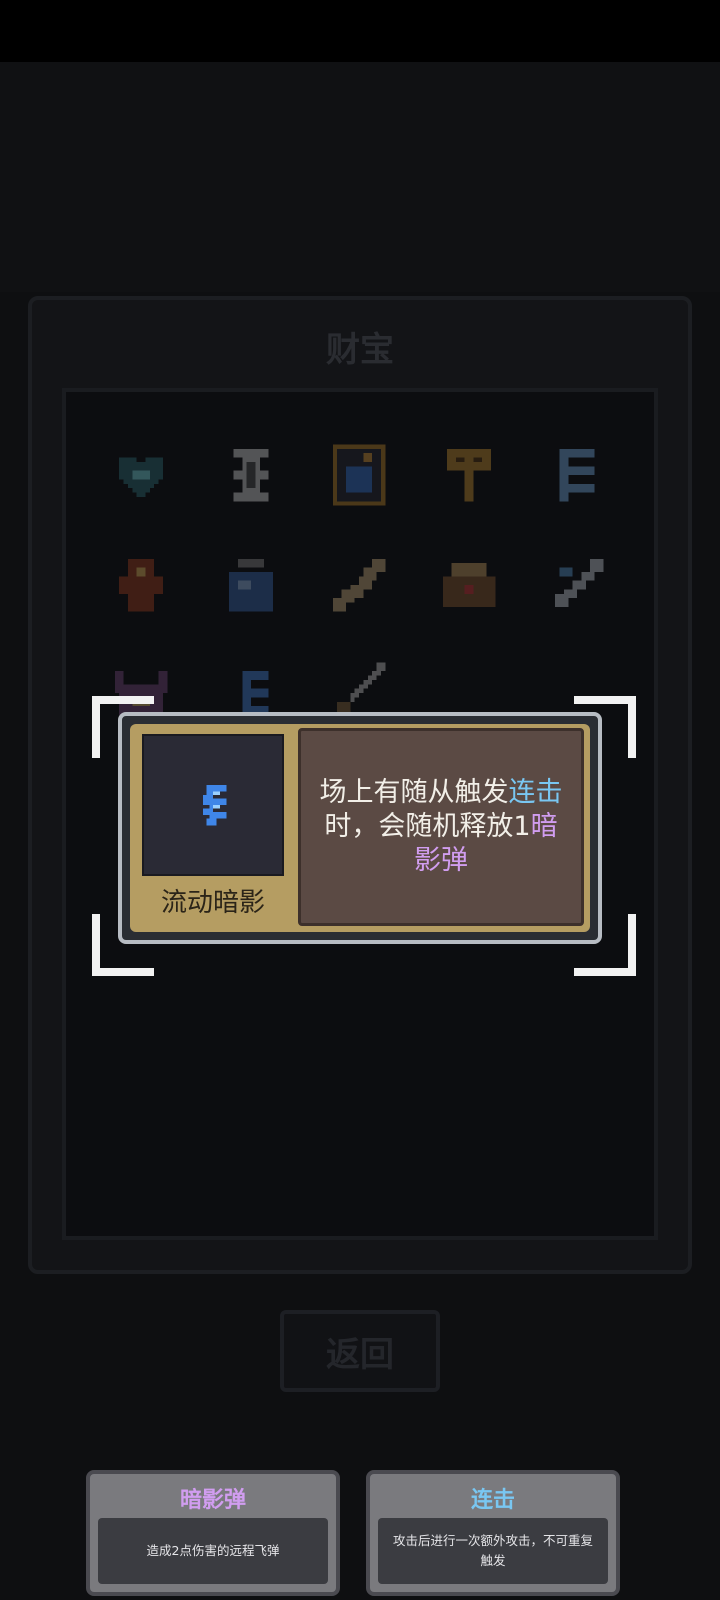  What do you see at coordinates (360, 177) in the screenshot?
I see `dimmed-header-area` at bounding box center [360, 177].